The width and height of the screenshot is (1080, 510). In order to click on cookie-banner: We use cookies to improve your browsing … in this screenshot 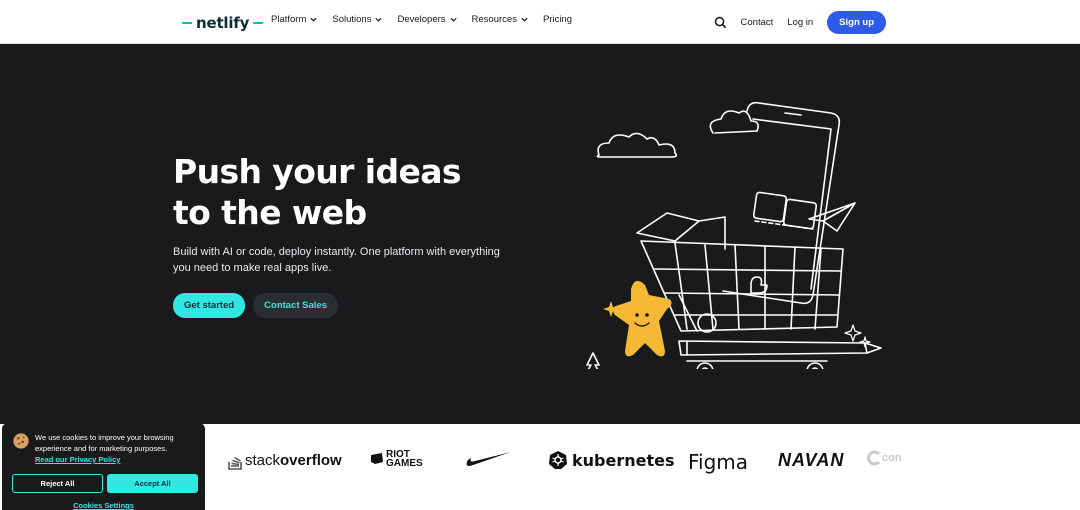, I will do `click(103, 466)`.